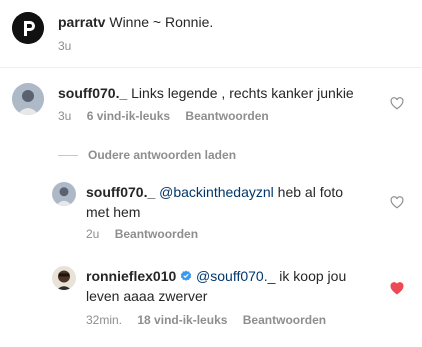  I want to click on reply-likes: 18 vind-ik-leuks, so click(182, 320).